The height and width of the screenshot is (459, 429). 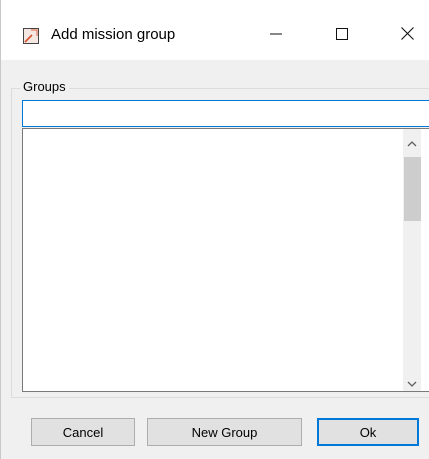 I want to click on ok-button: Ok, so click(x=368, y=432).